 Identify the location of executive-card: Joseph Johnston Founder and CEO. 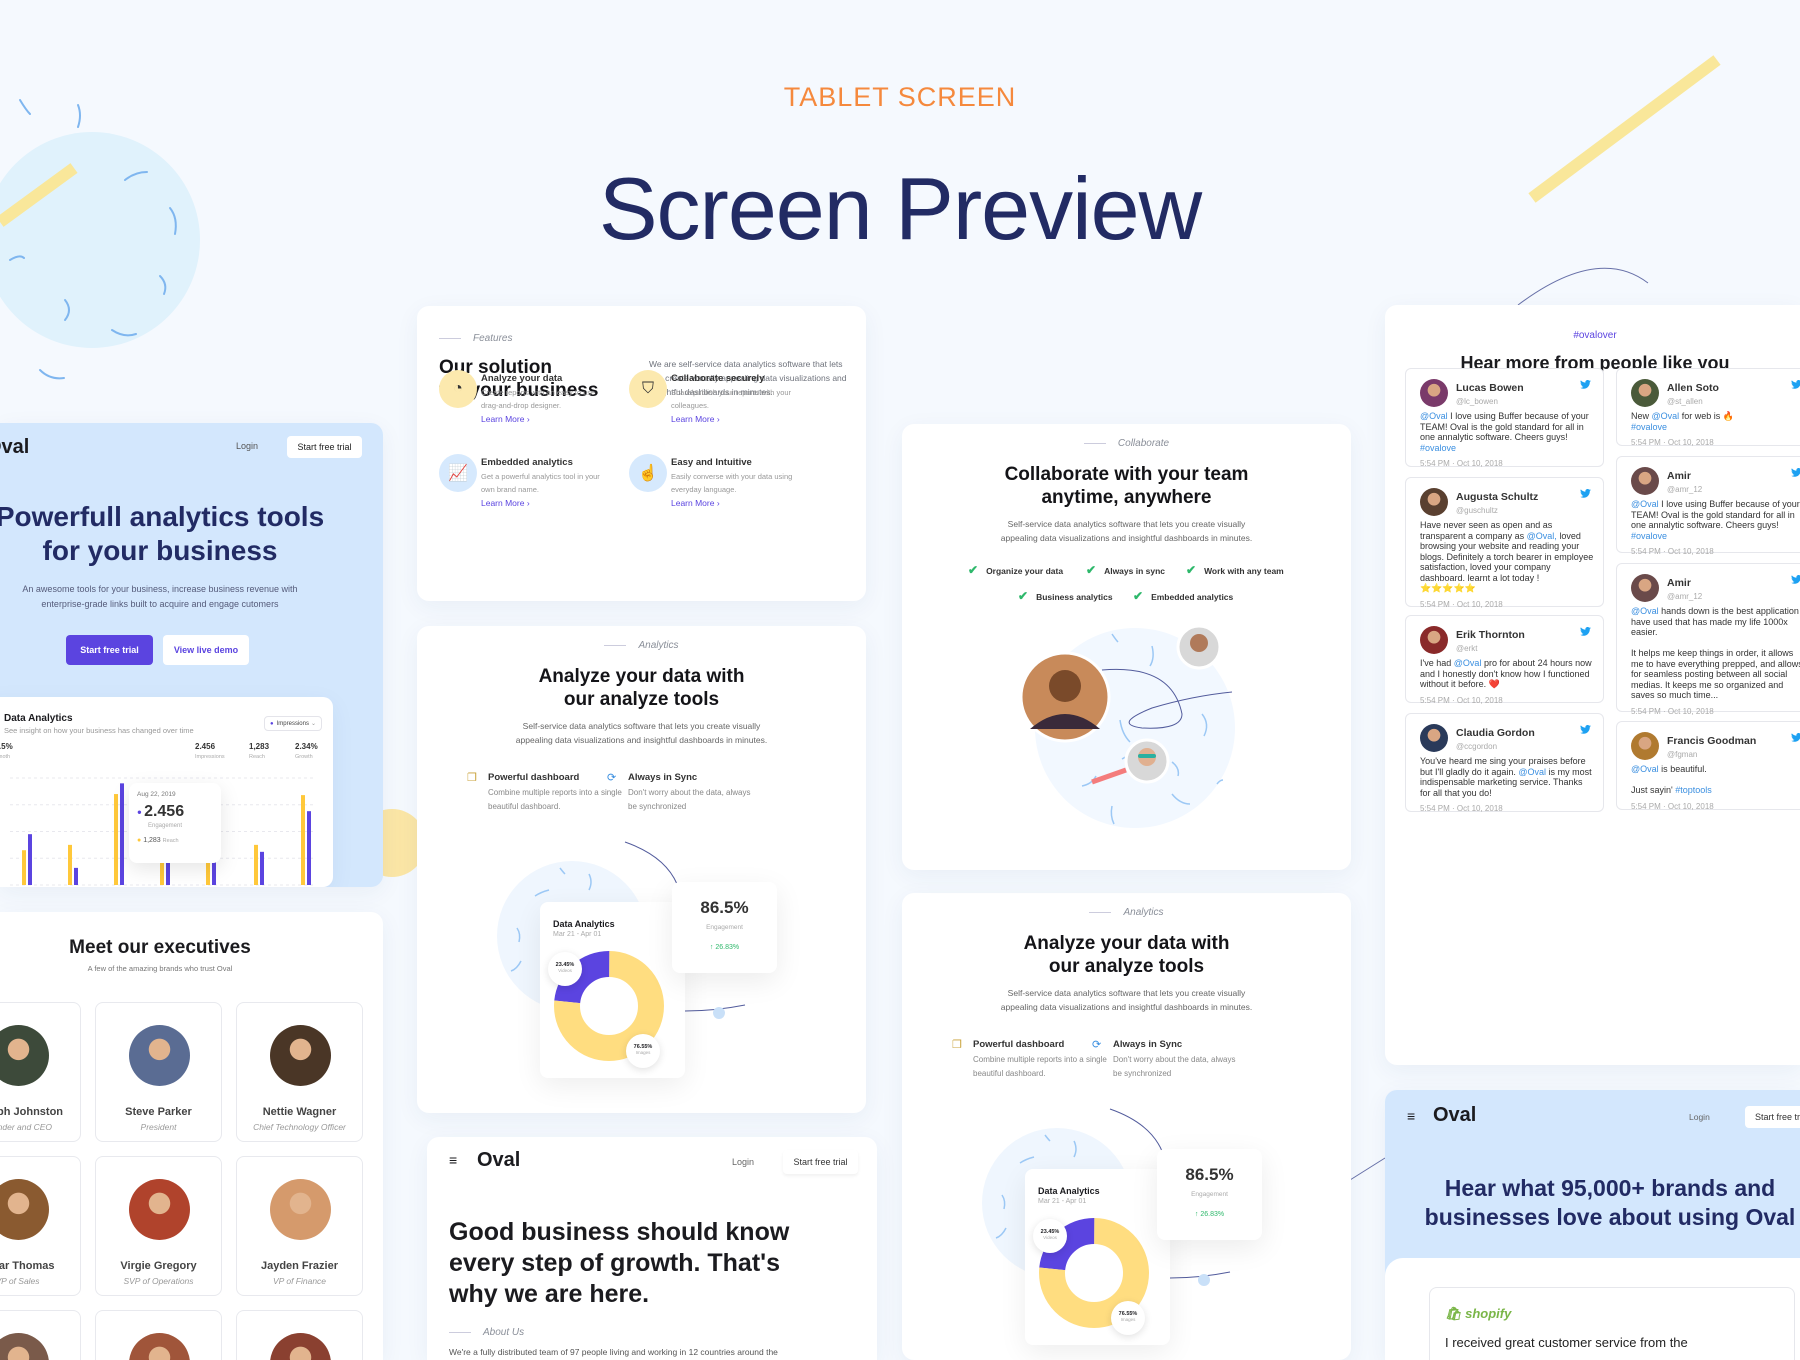
(40, 1072).